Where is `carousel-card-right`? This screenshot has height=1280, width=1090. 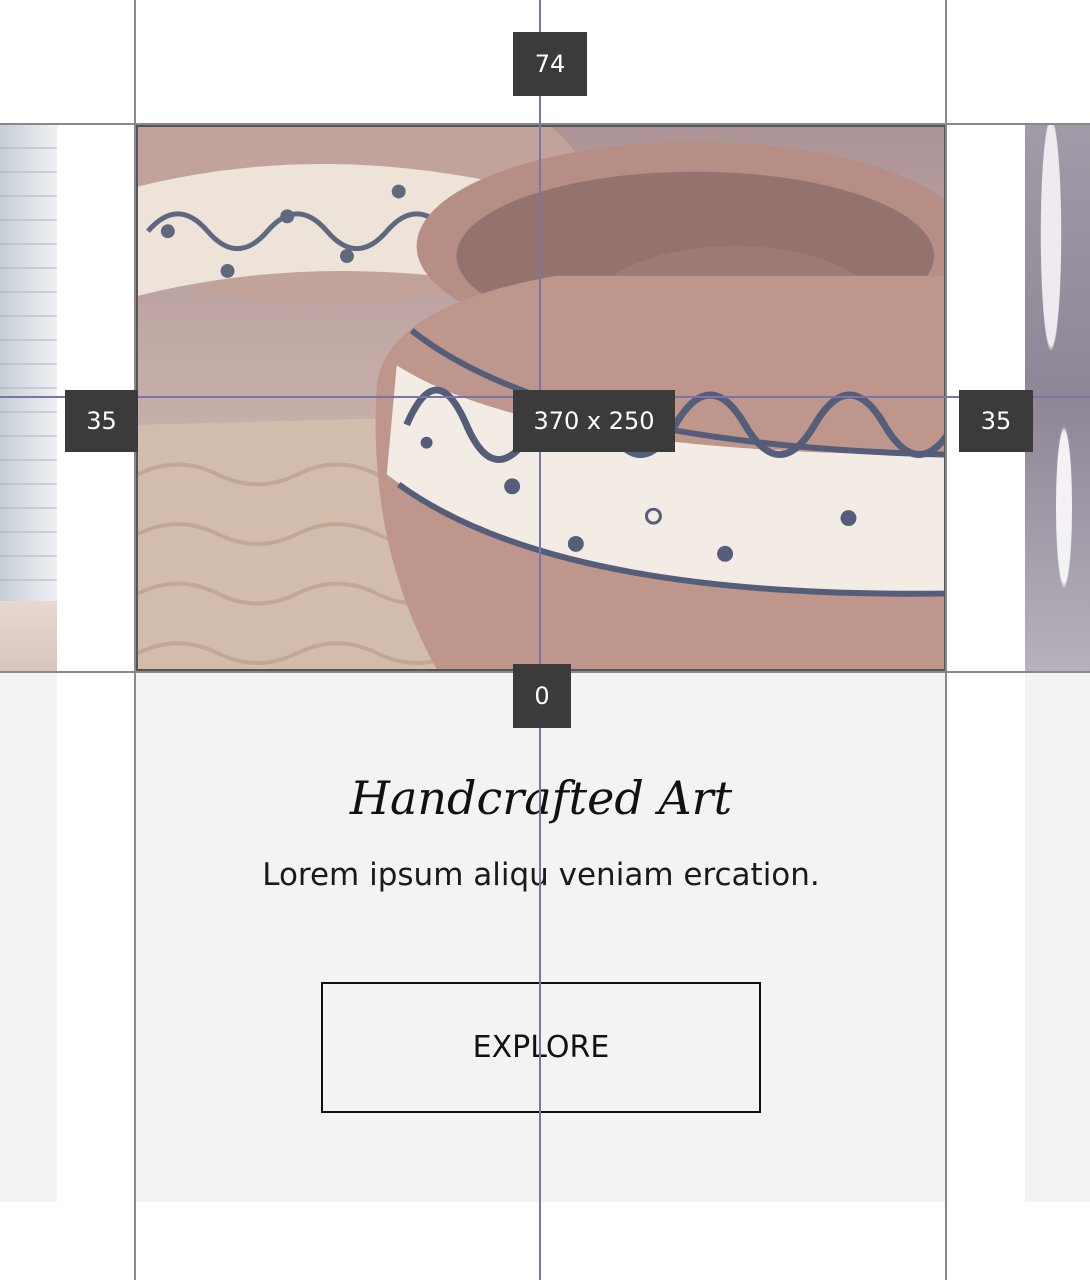
carousel-card-right is located at coordinates (1057, 663).